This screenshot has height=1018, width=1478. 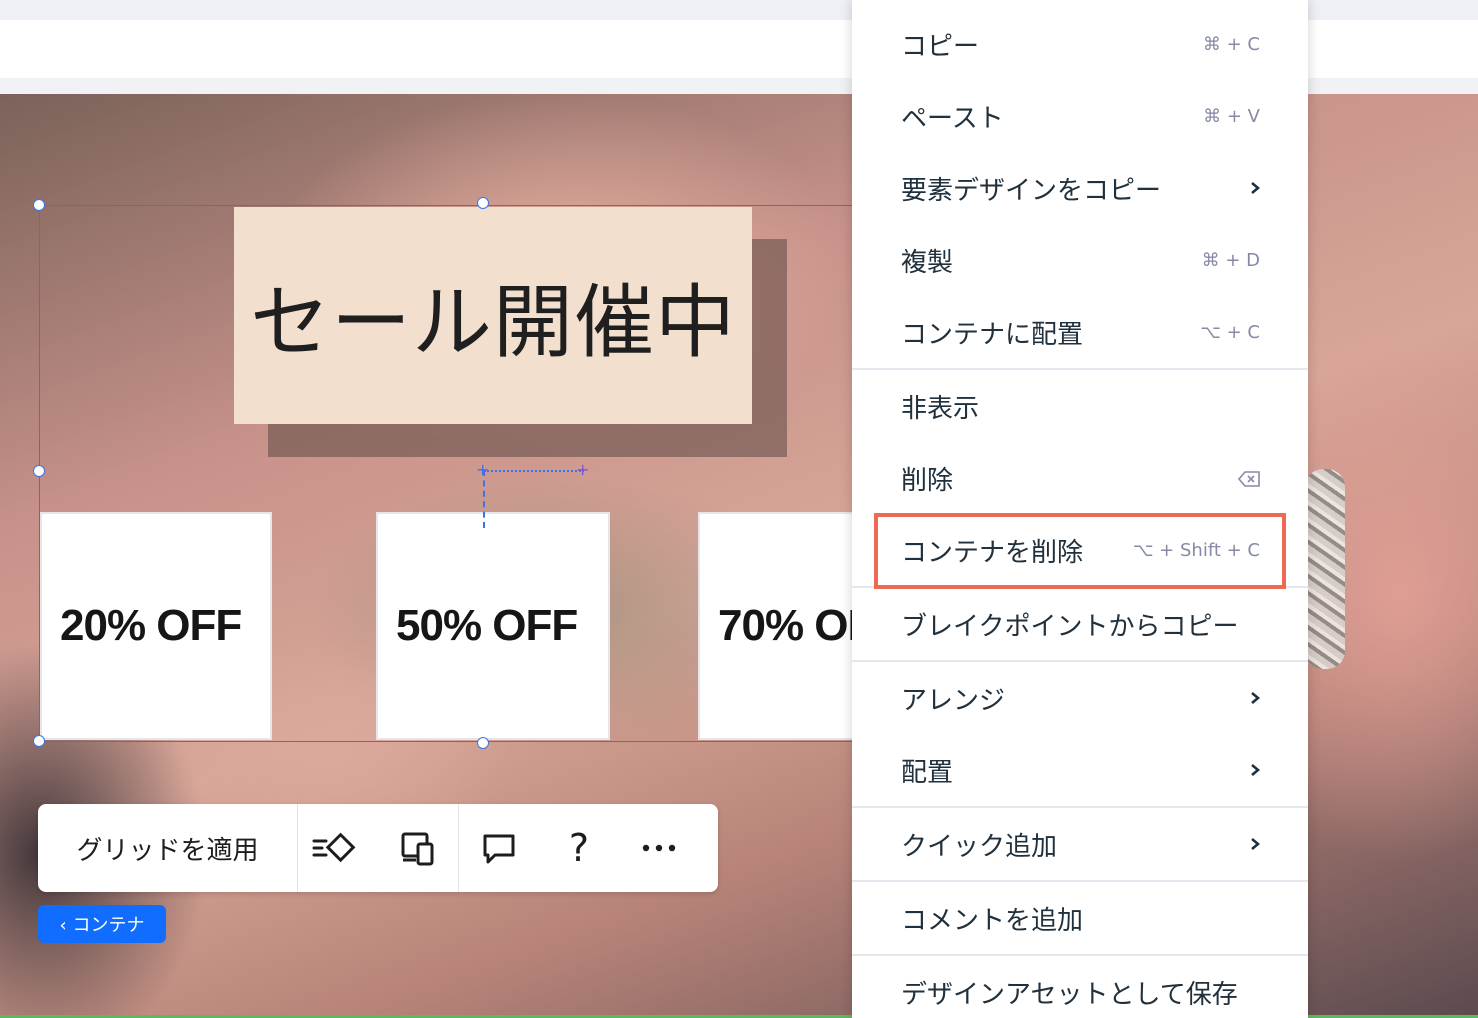 I want to click on comment-icon, so click(x=499, y=849).